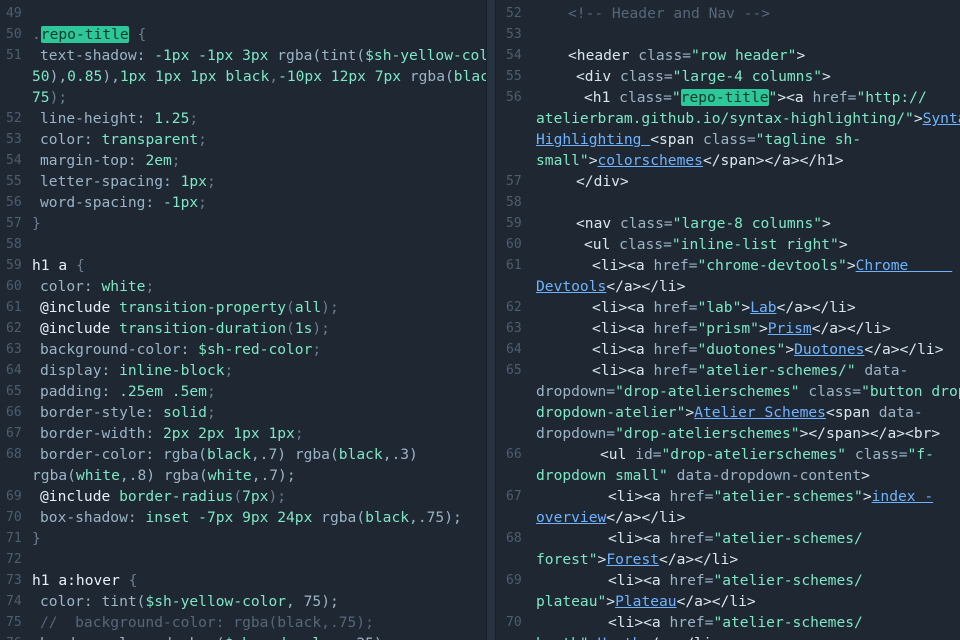 Image resolution: width=960 pixels, height=640 pixels. Describe the element at coordinates (728, 559) in the screenshot. I see `code-line: forest">Forest</a></li>` at that location.